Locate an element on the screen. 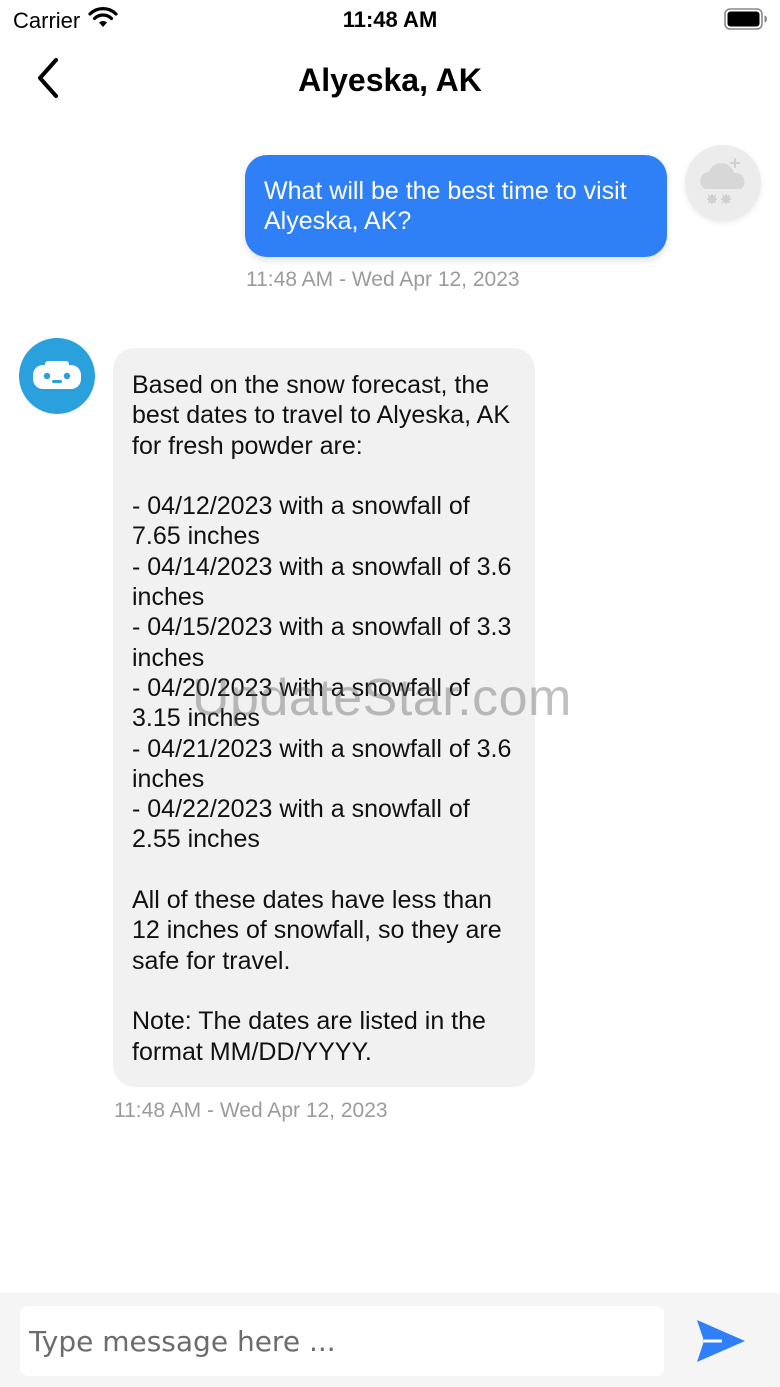 Image resolution: width=780 pixels, height=1387 pixels. navigation-bar: Alyeska, AK is located at coordinates (390, 80).